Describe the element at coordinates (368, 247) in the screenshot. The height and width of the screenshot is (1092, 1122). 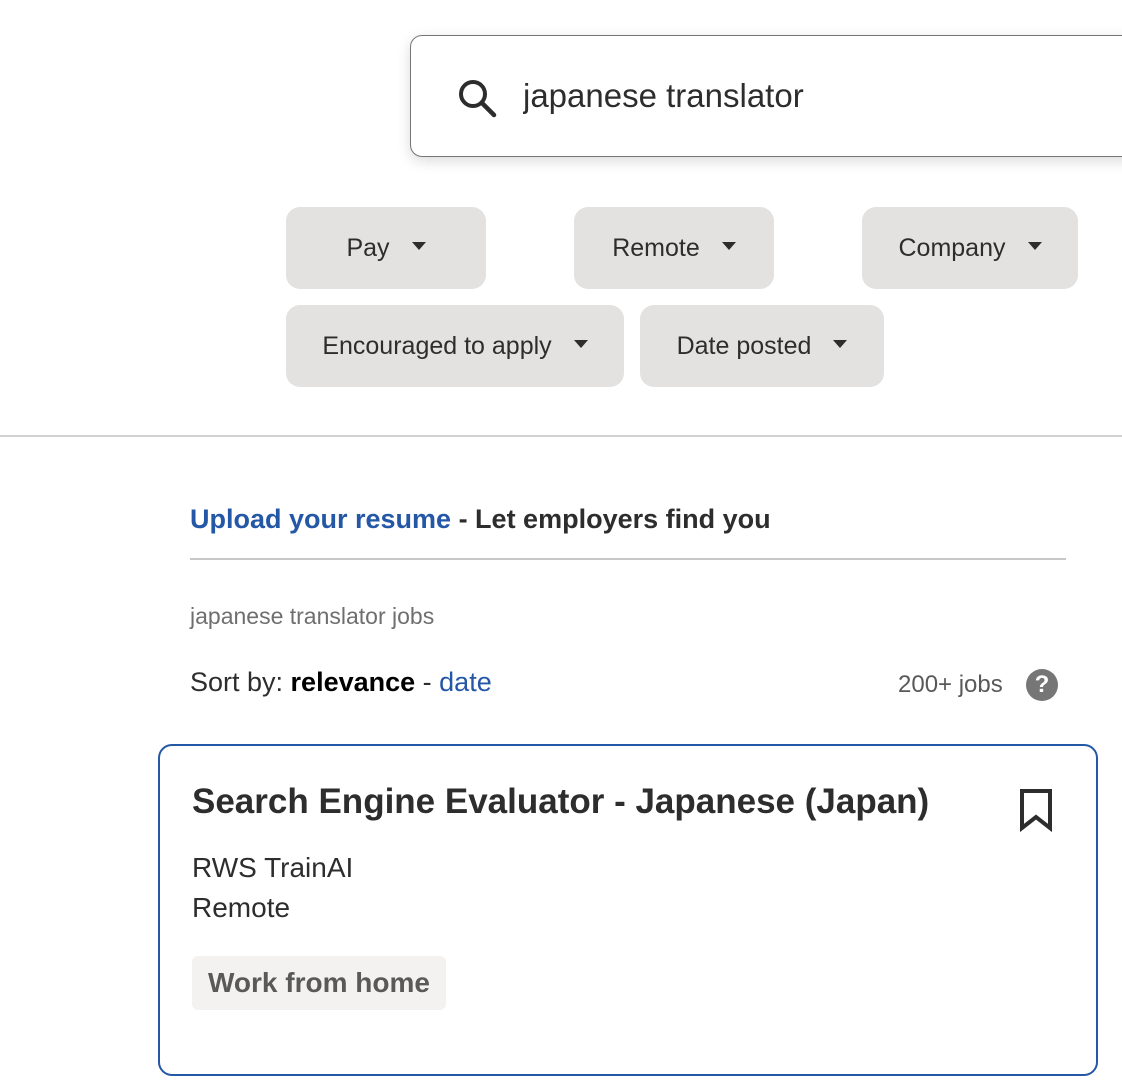
I see `pay-filter-label: Pay` at that location.